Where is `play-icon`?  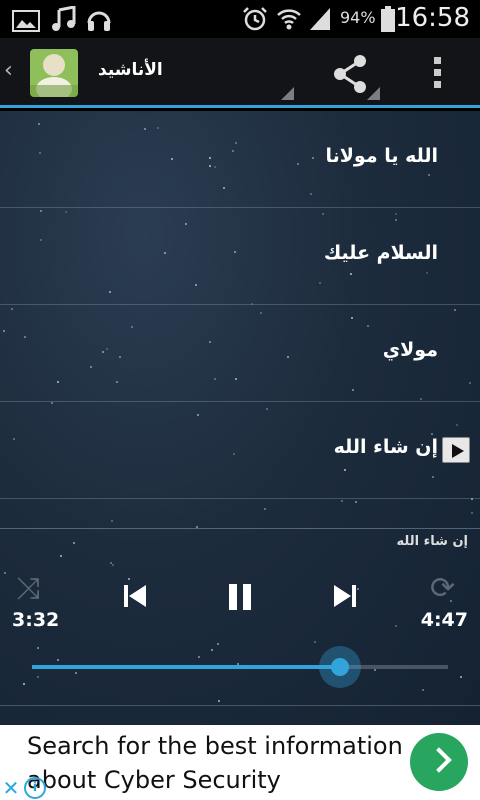
play-icon is located at coordinates (456, 450).